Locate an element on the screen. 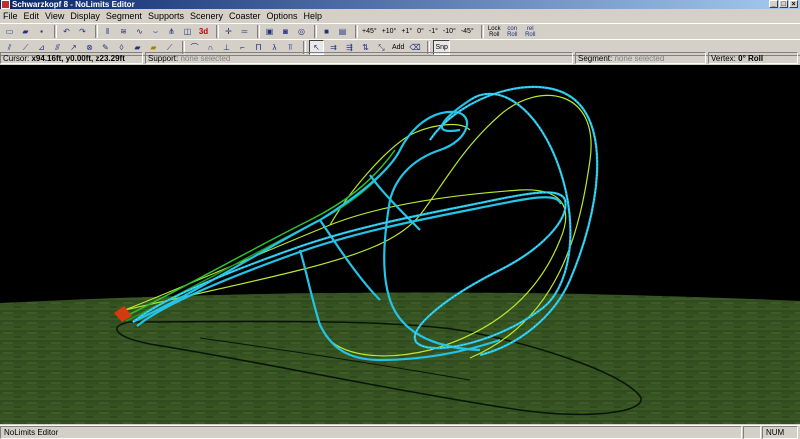 The image size is (800, 439). status-bar: NoLimits Editor NUM is located at coordinates (400, 432).